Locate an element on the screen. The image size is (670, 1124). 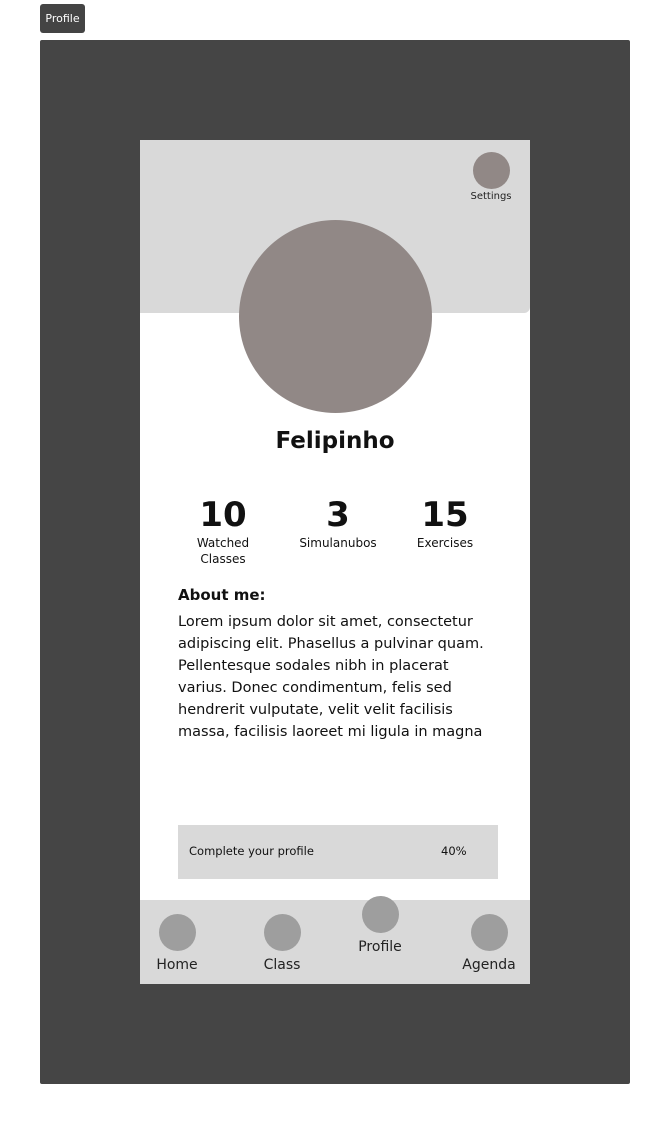
home-icon is located at coordinates (177, 932).